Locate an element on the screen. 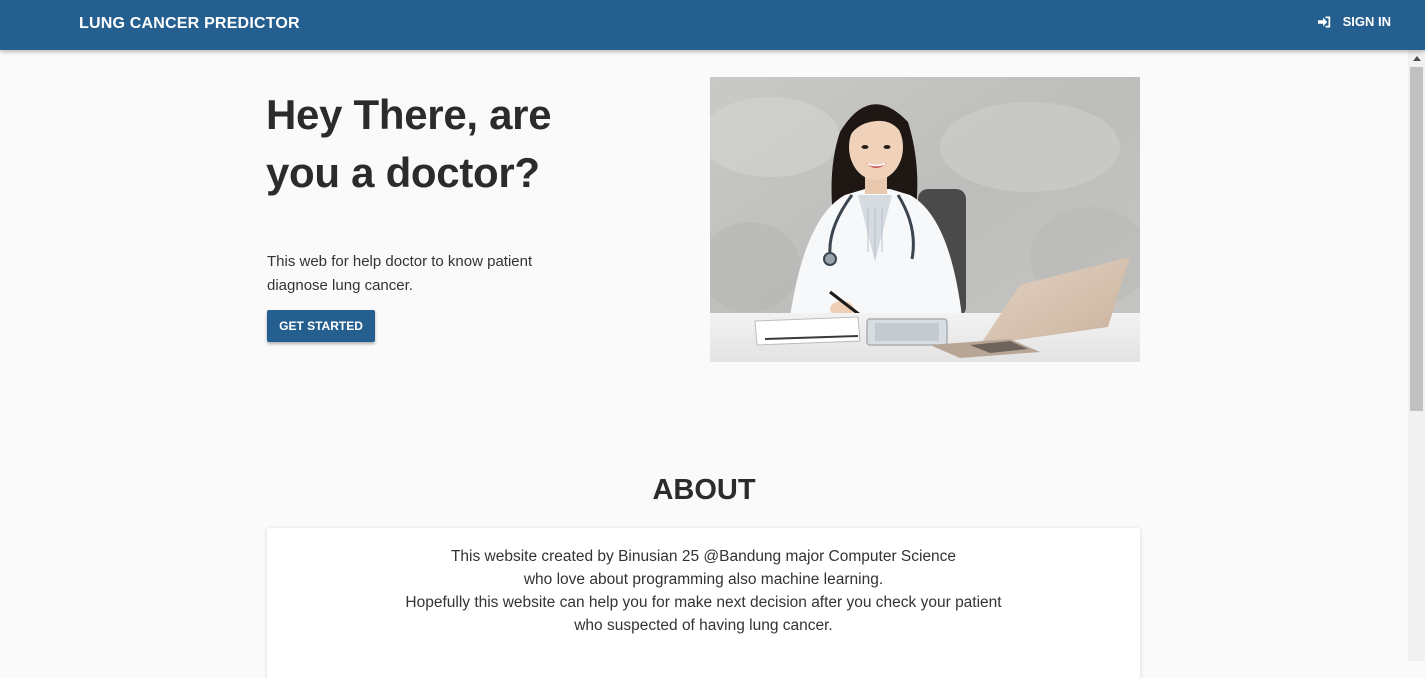  sign-in-icon is located at coordinates (1324, 22).